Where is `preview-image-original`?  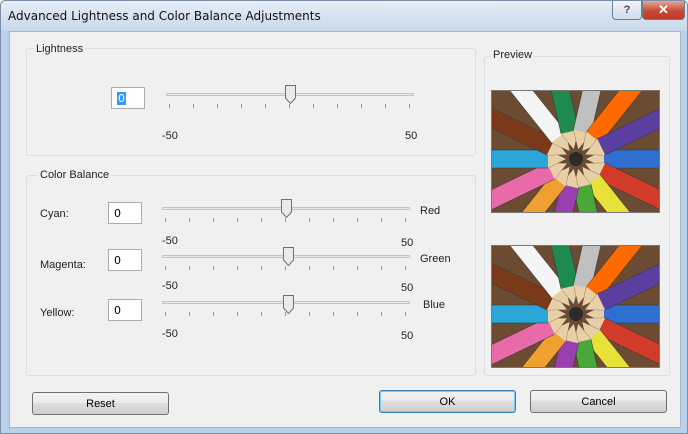 preview-image-original is located at coordinates (575, 151).